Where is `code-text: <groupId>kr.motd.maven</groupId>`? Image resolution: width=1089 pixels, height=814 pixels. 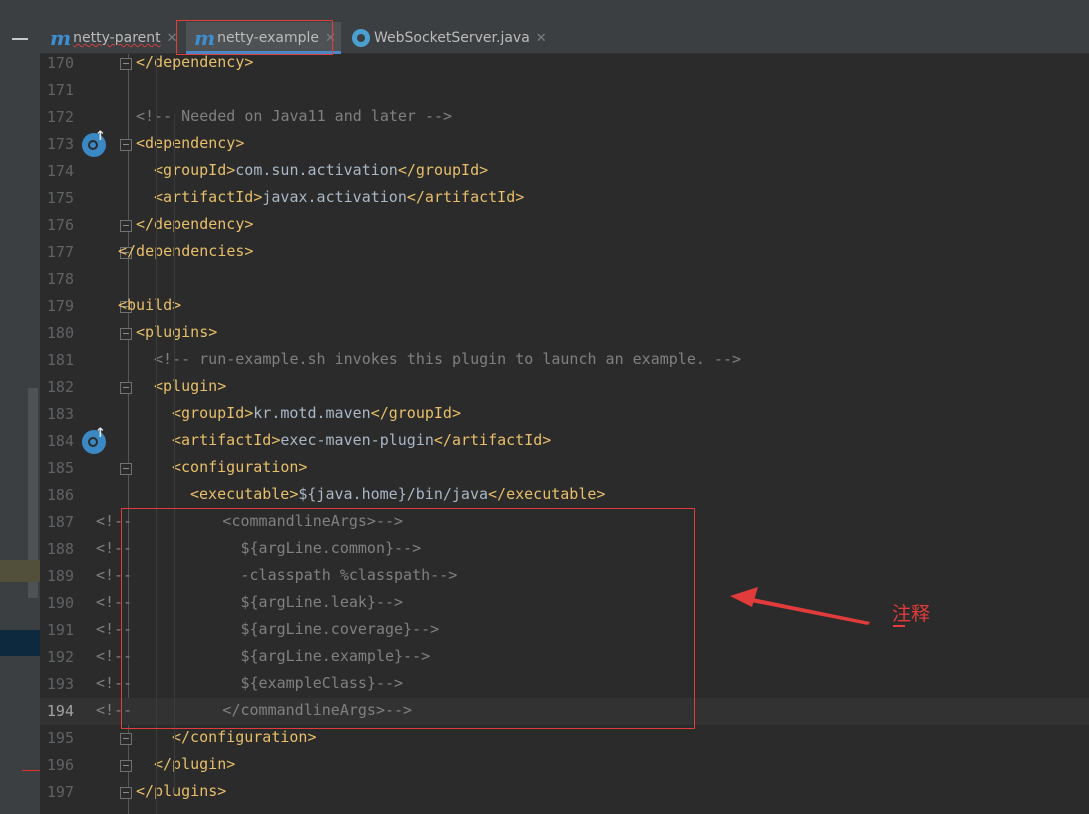 code-text: <groupId>kr.motd.maven</groupId> is located at coordinates (316, 413).